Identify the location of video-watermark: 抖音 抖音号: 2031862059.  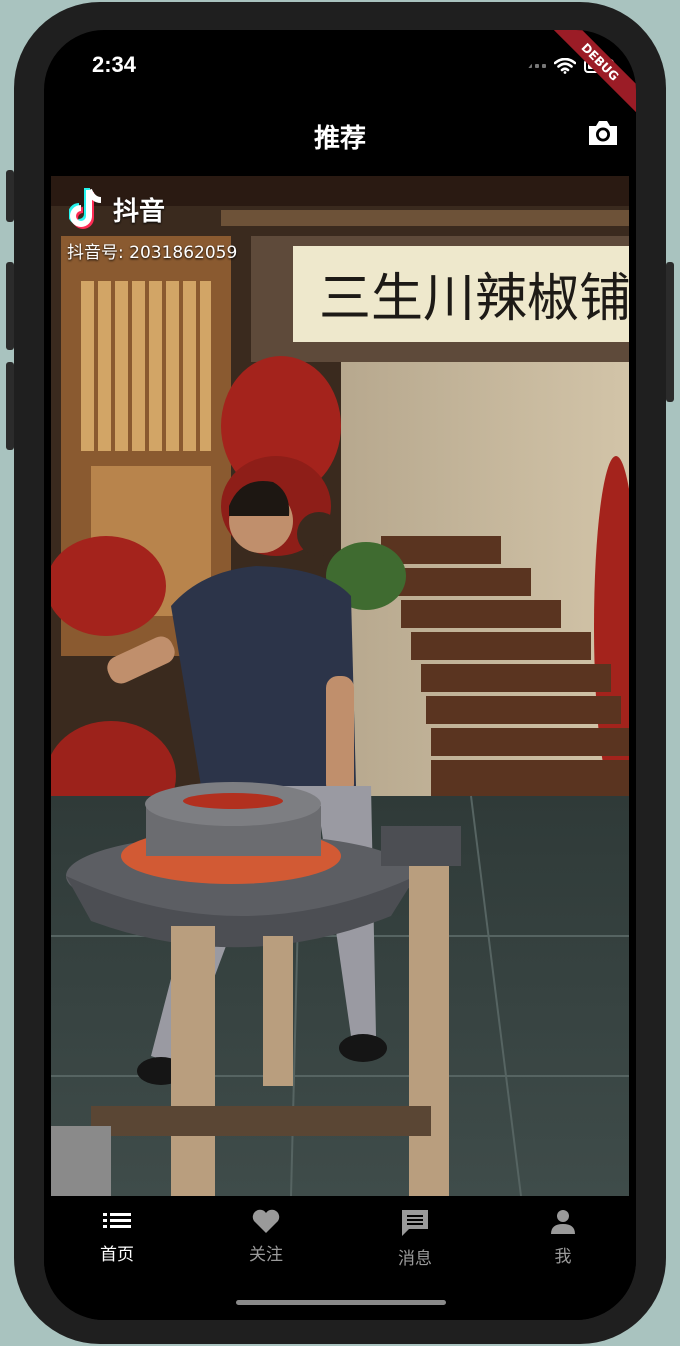
(152, 225).